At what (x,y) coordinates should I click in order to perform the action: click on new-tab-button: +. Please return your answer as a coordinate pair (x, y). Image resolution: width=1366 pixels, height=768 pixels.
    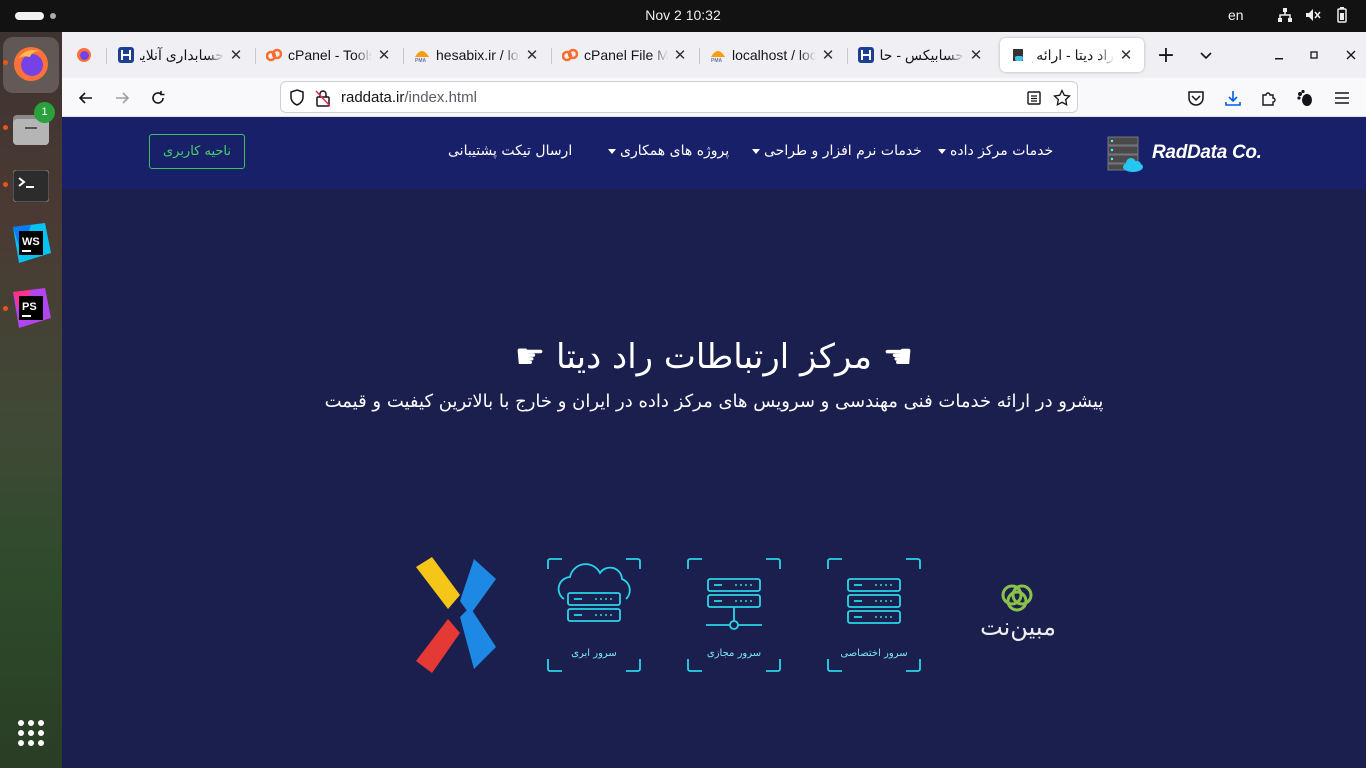
    Looking at the image, I should click on (1166, 55).